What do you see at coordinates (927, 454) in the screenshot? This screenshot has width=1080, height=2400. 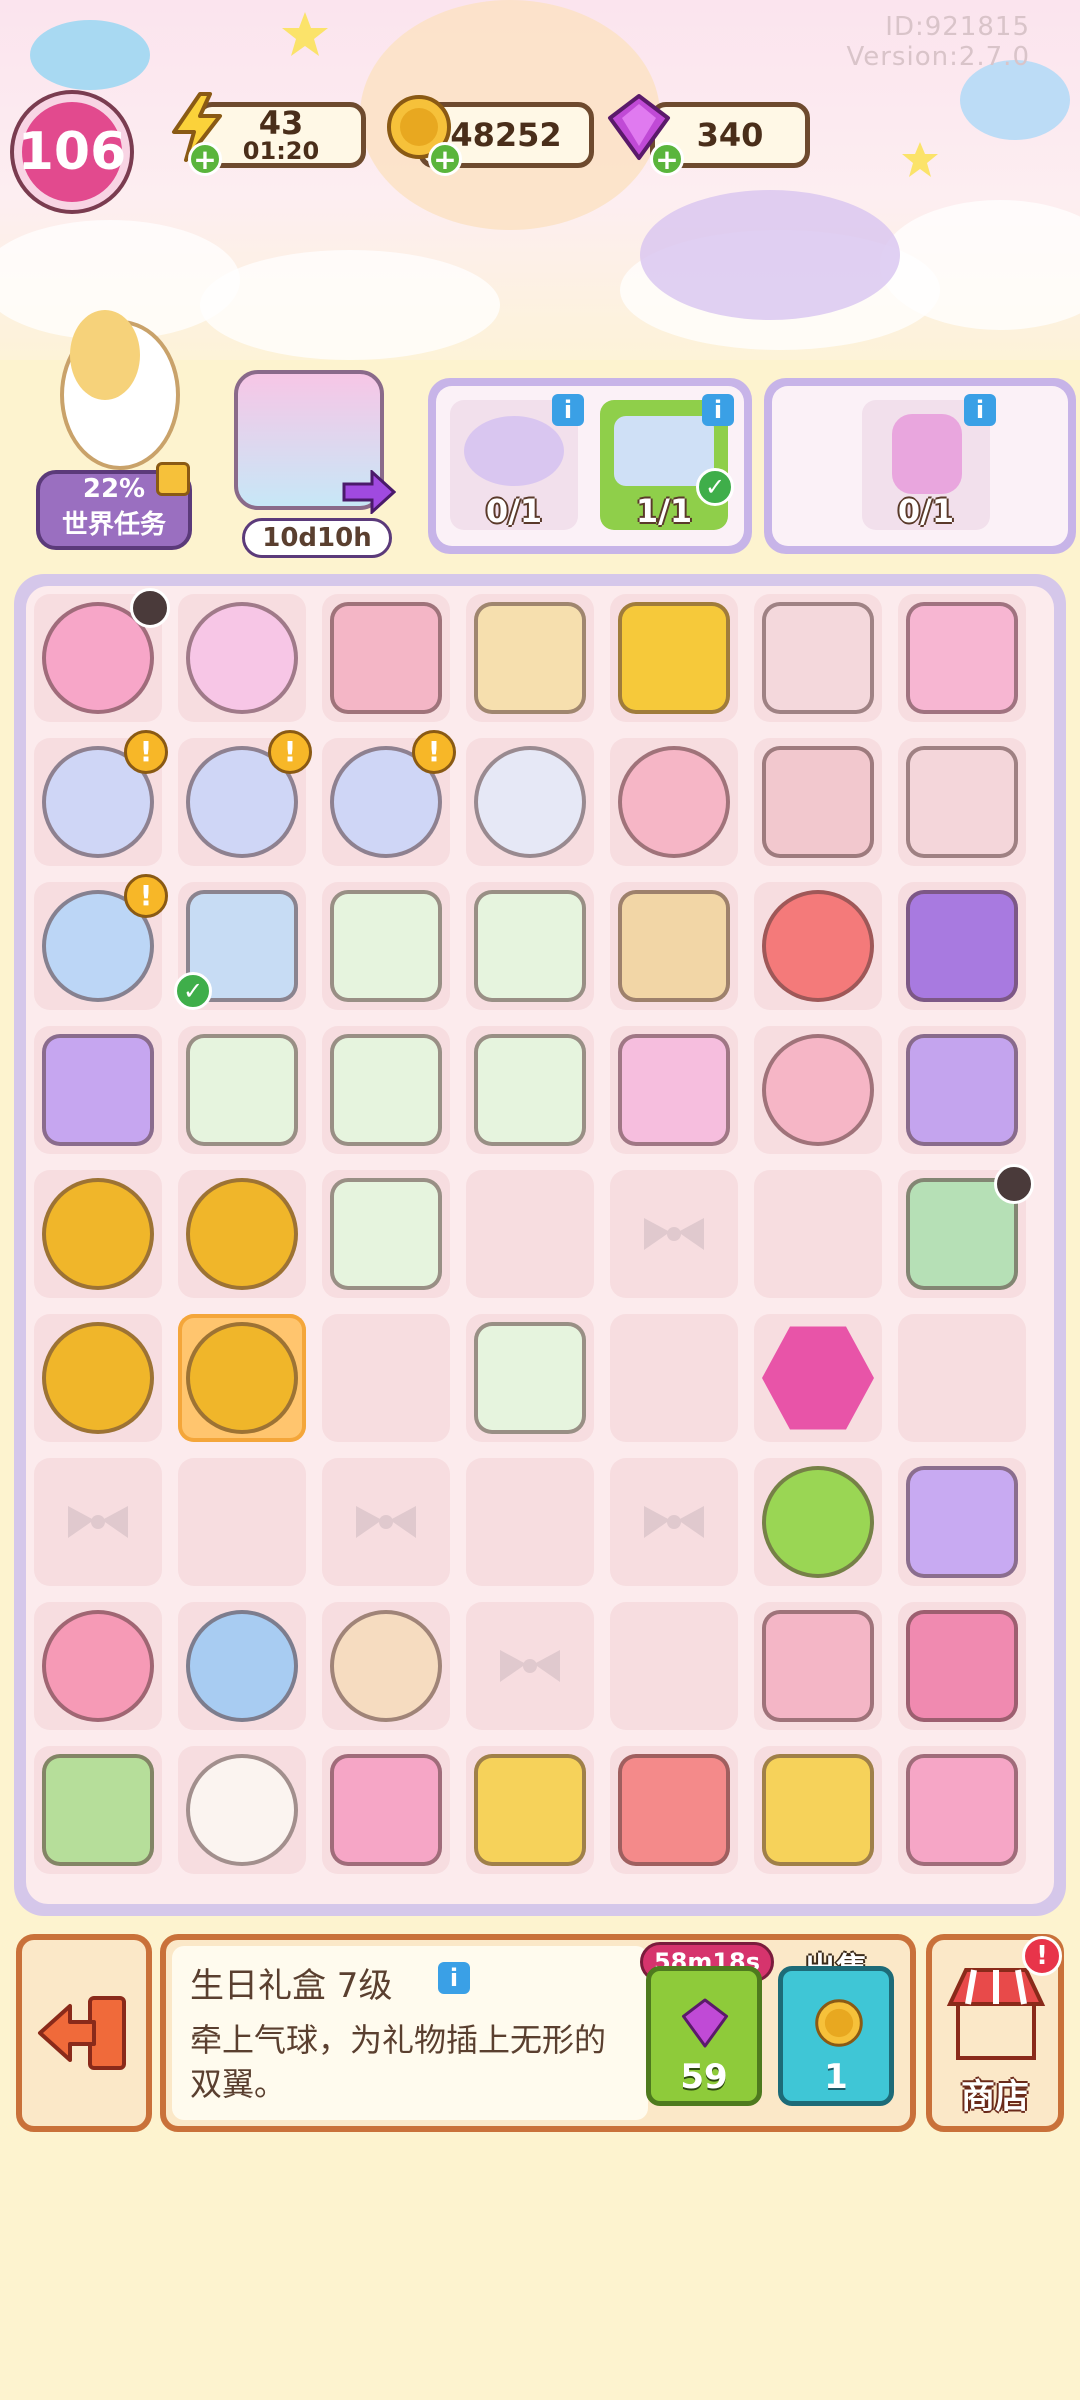 I see `perfume-icon` at bounding box center [927, 454].